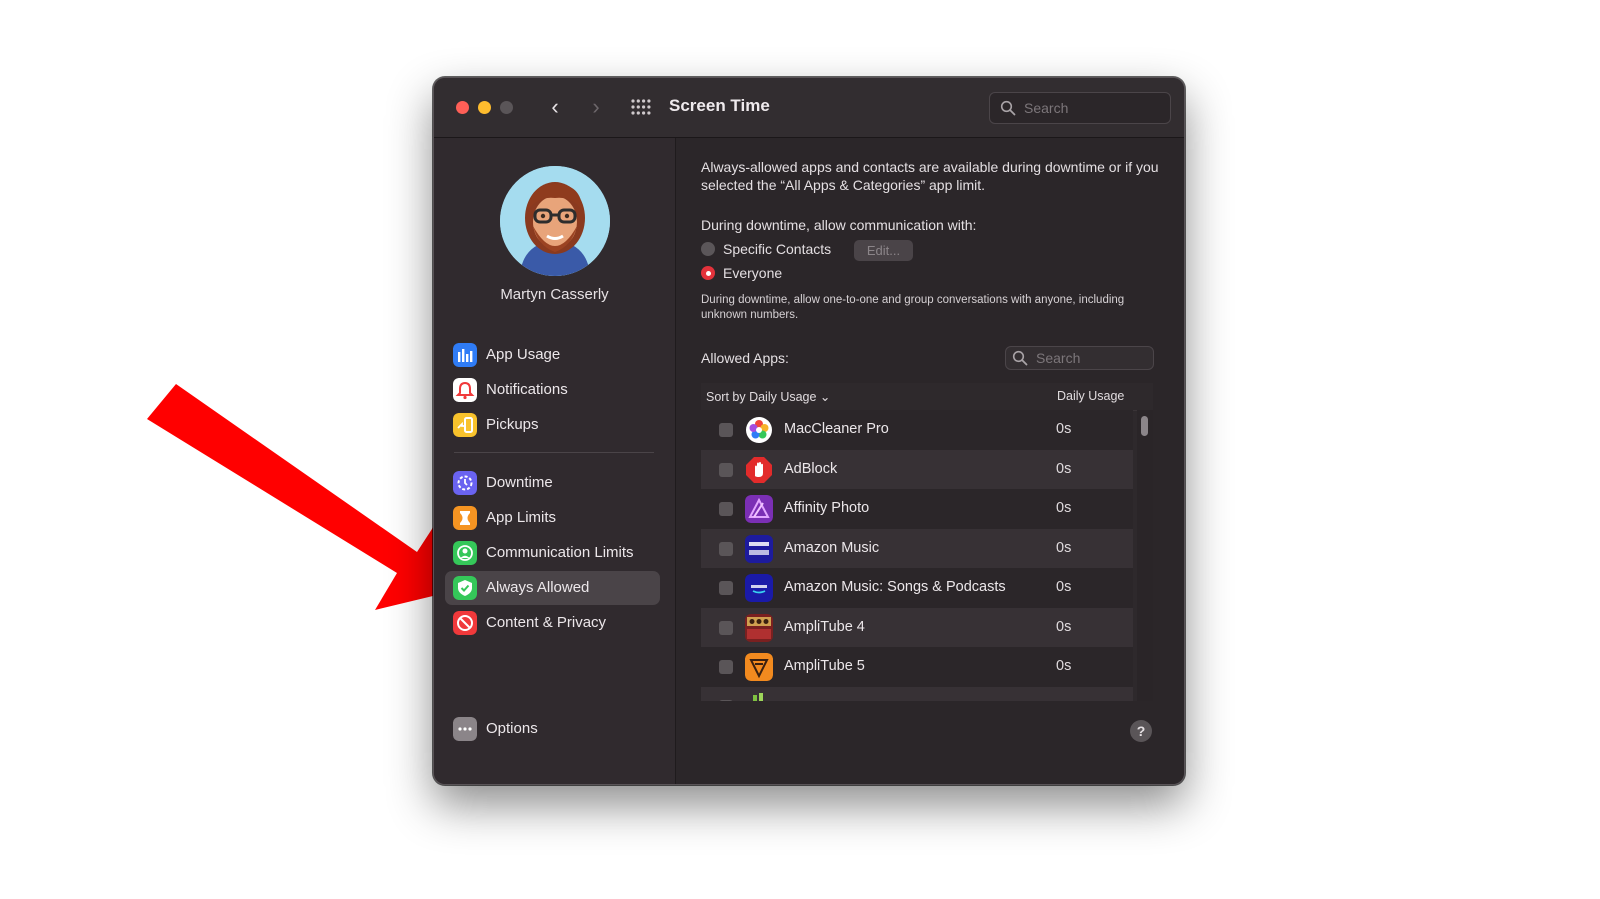  Describe the element at coordinates (777, 249) in the screenshot. I see `radio-specific-contacts-label: Specific Contacts` at that location.